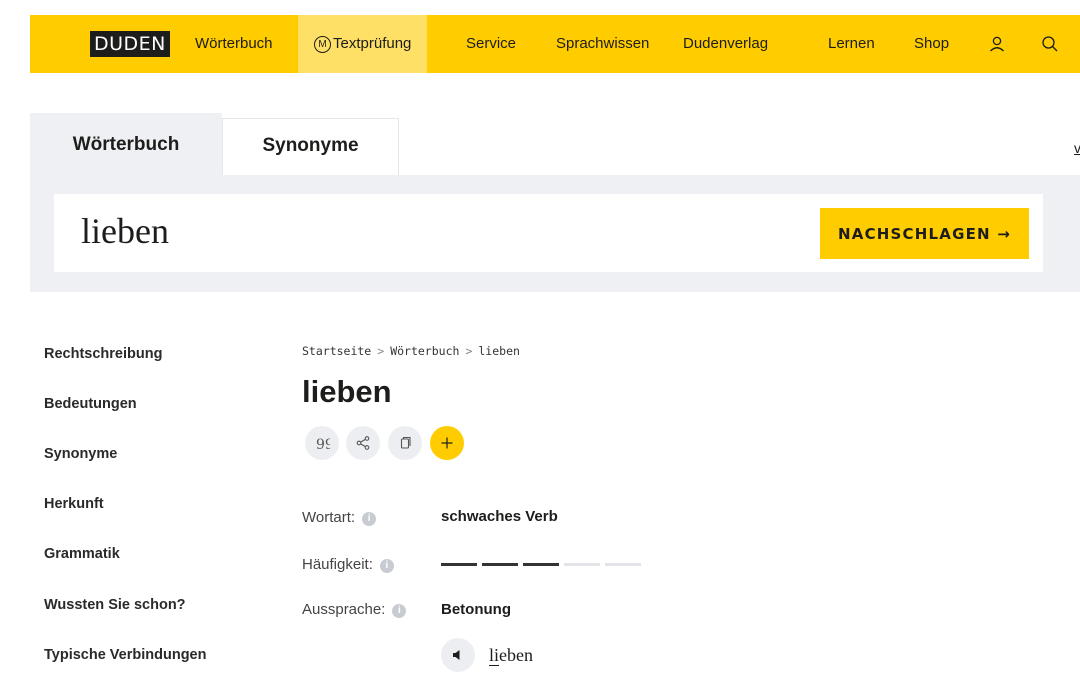 The width and height of the screenshot is (1080, 688). I want to click on share-button, so click(363, 443).